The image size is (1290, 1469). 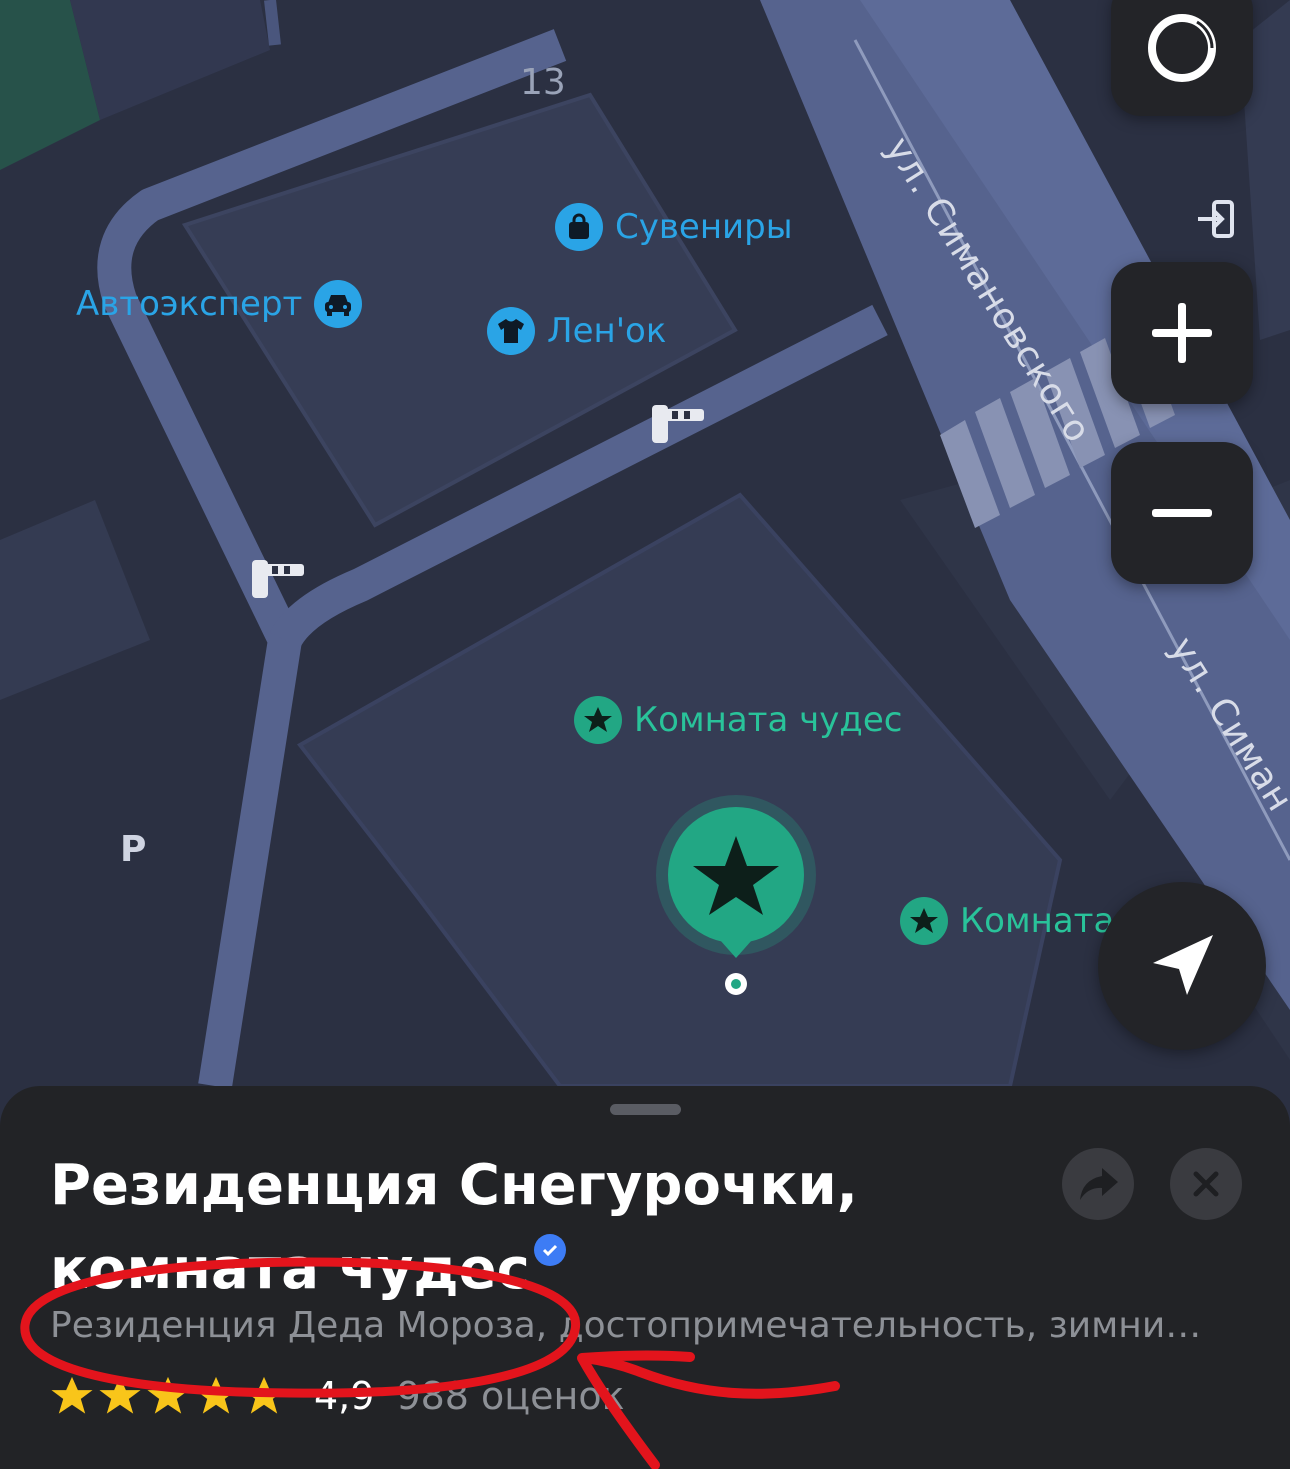 I want to click on navigation-arrow-icon, so click(x=1183, y=965).